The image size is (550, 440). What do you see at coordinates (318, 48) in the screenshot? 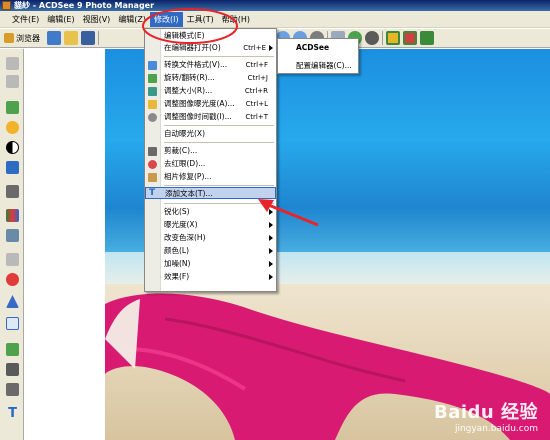
I see `submenu-item-acdsee: ACDSee` at bounding box center [318, 48].